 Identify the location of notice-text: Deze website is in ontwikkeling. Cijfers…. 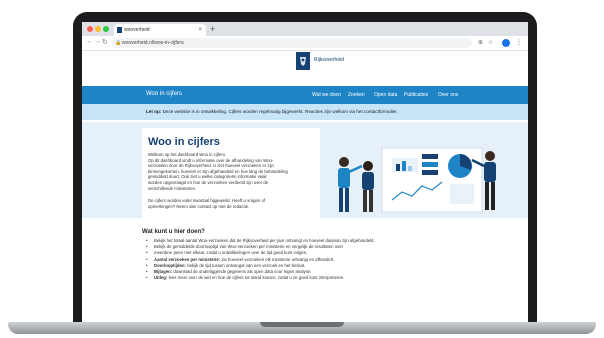
(280, 111).